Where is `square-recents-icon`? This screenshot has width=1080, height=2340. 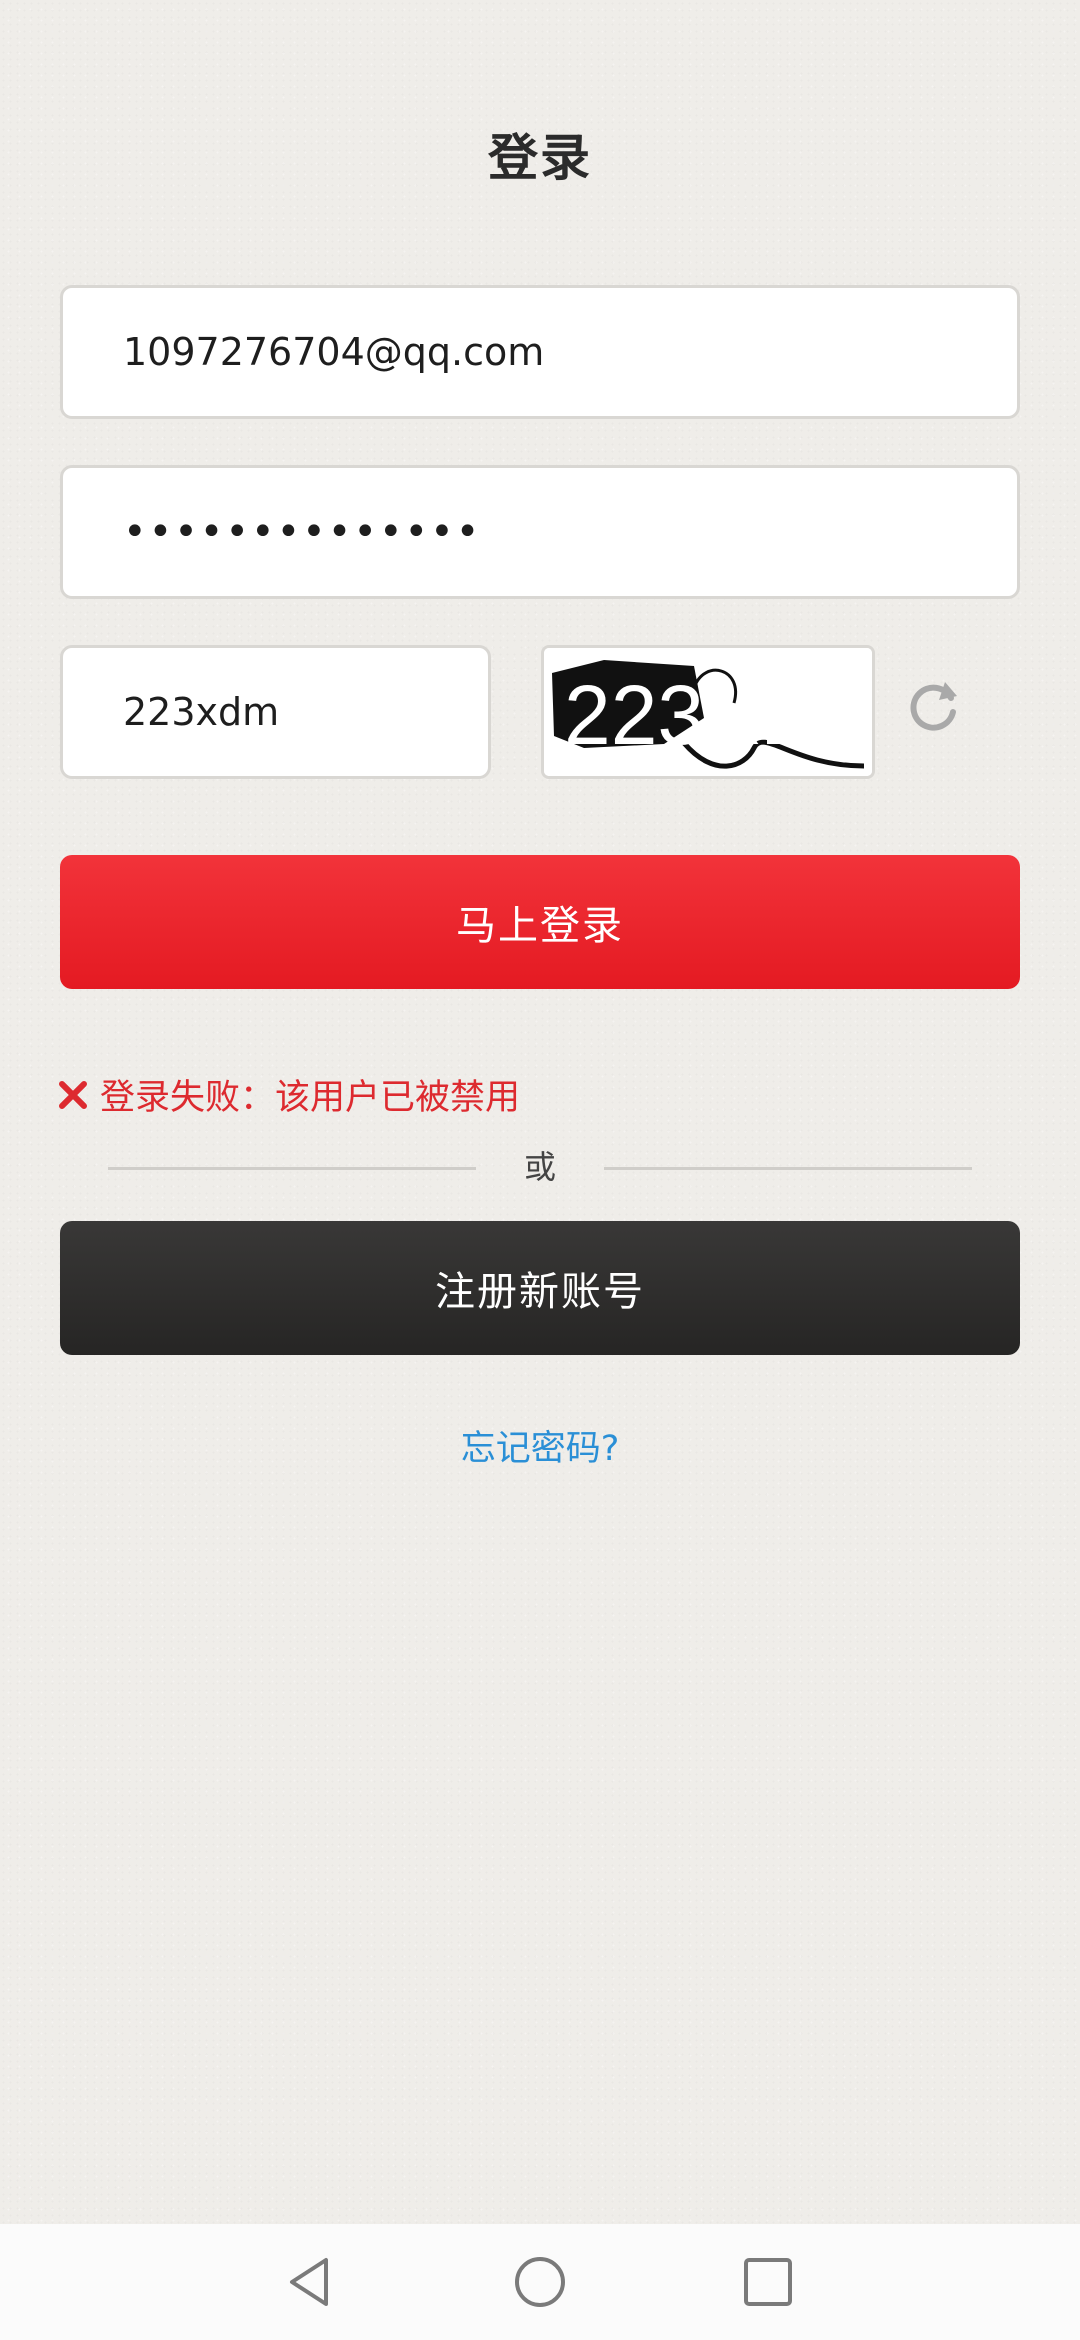
square-recents-icon is located at coordinates (768, 2282).